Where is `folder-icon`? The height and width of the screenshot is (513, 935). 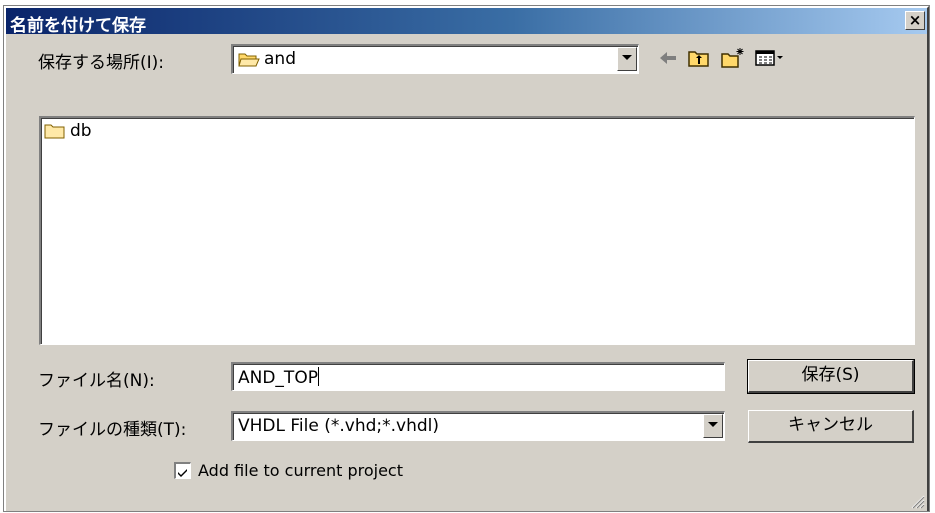 folder-icon is located at coordinates (55, 133).